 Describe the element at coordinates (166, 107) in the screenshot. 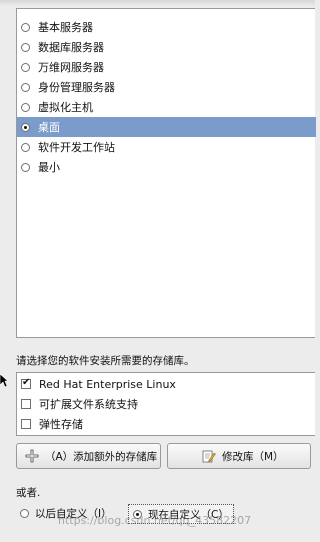

I see `option-virtualization-host: 虚拟化主机` at that location.